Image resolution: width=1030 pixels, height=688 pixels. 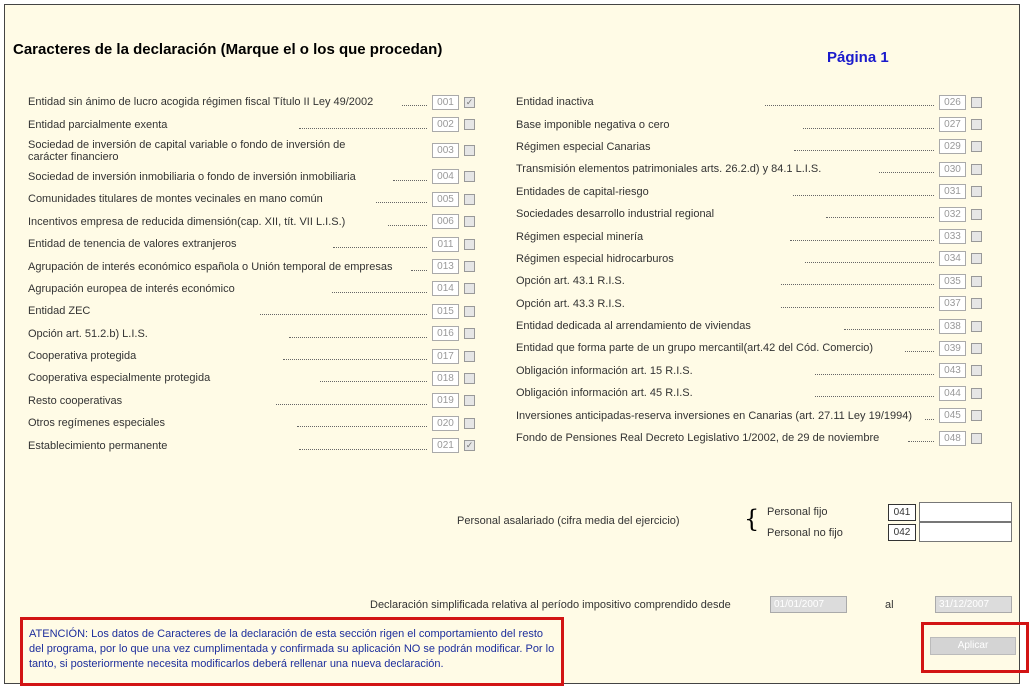 I want to click on character-row: Obligación información art. 15 R.I.S. 043, so click(x=749, y=371).